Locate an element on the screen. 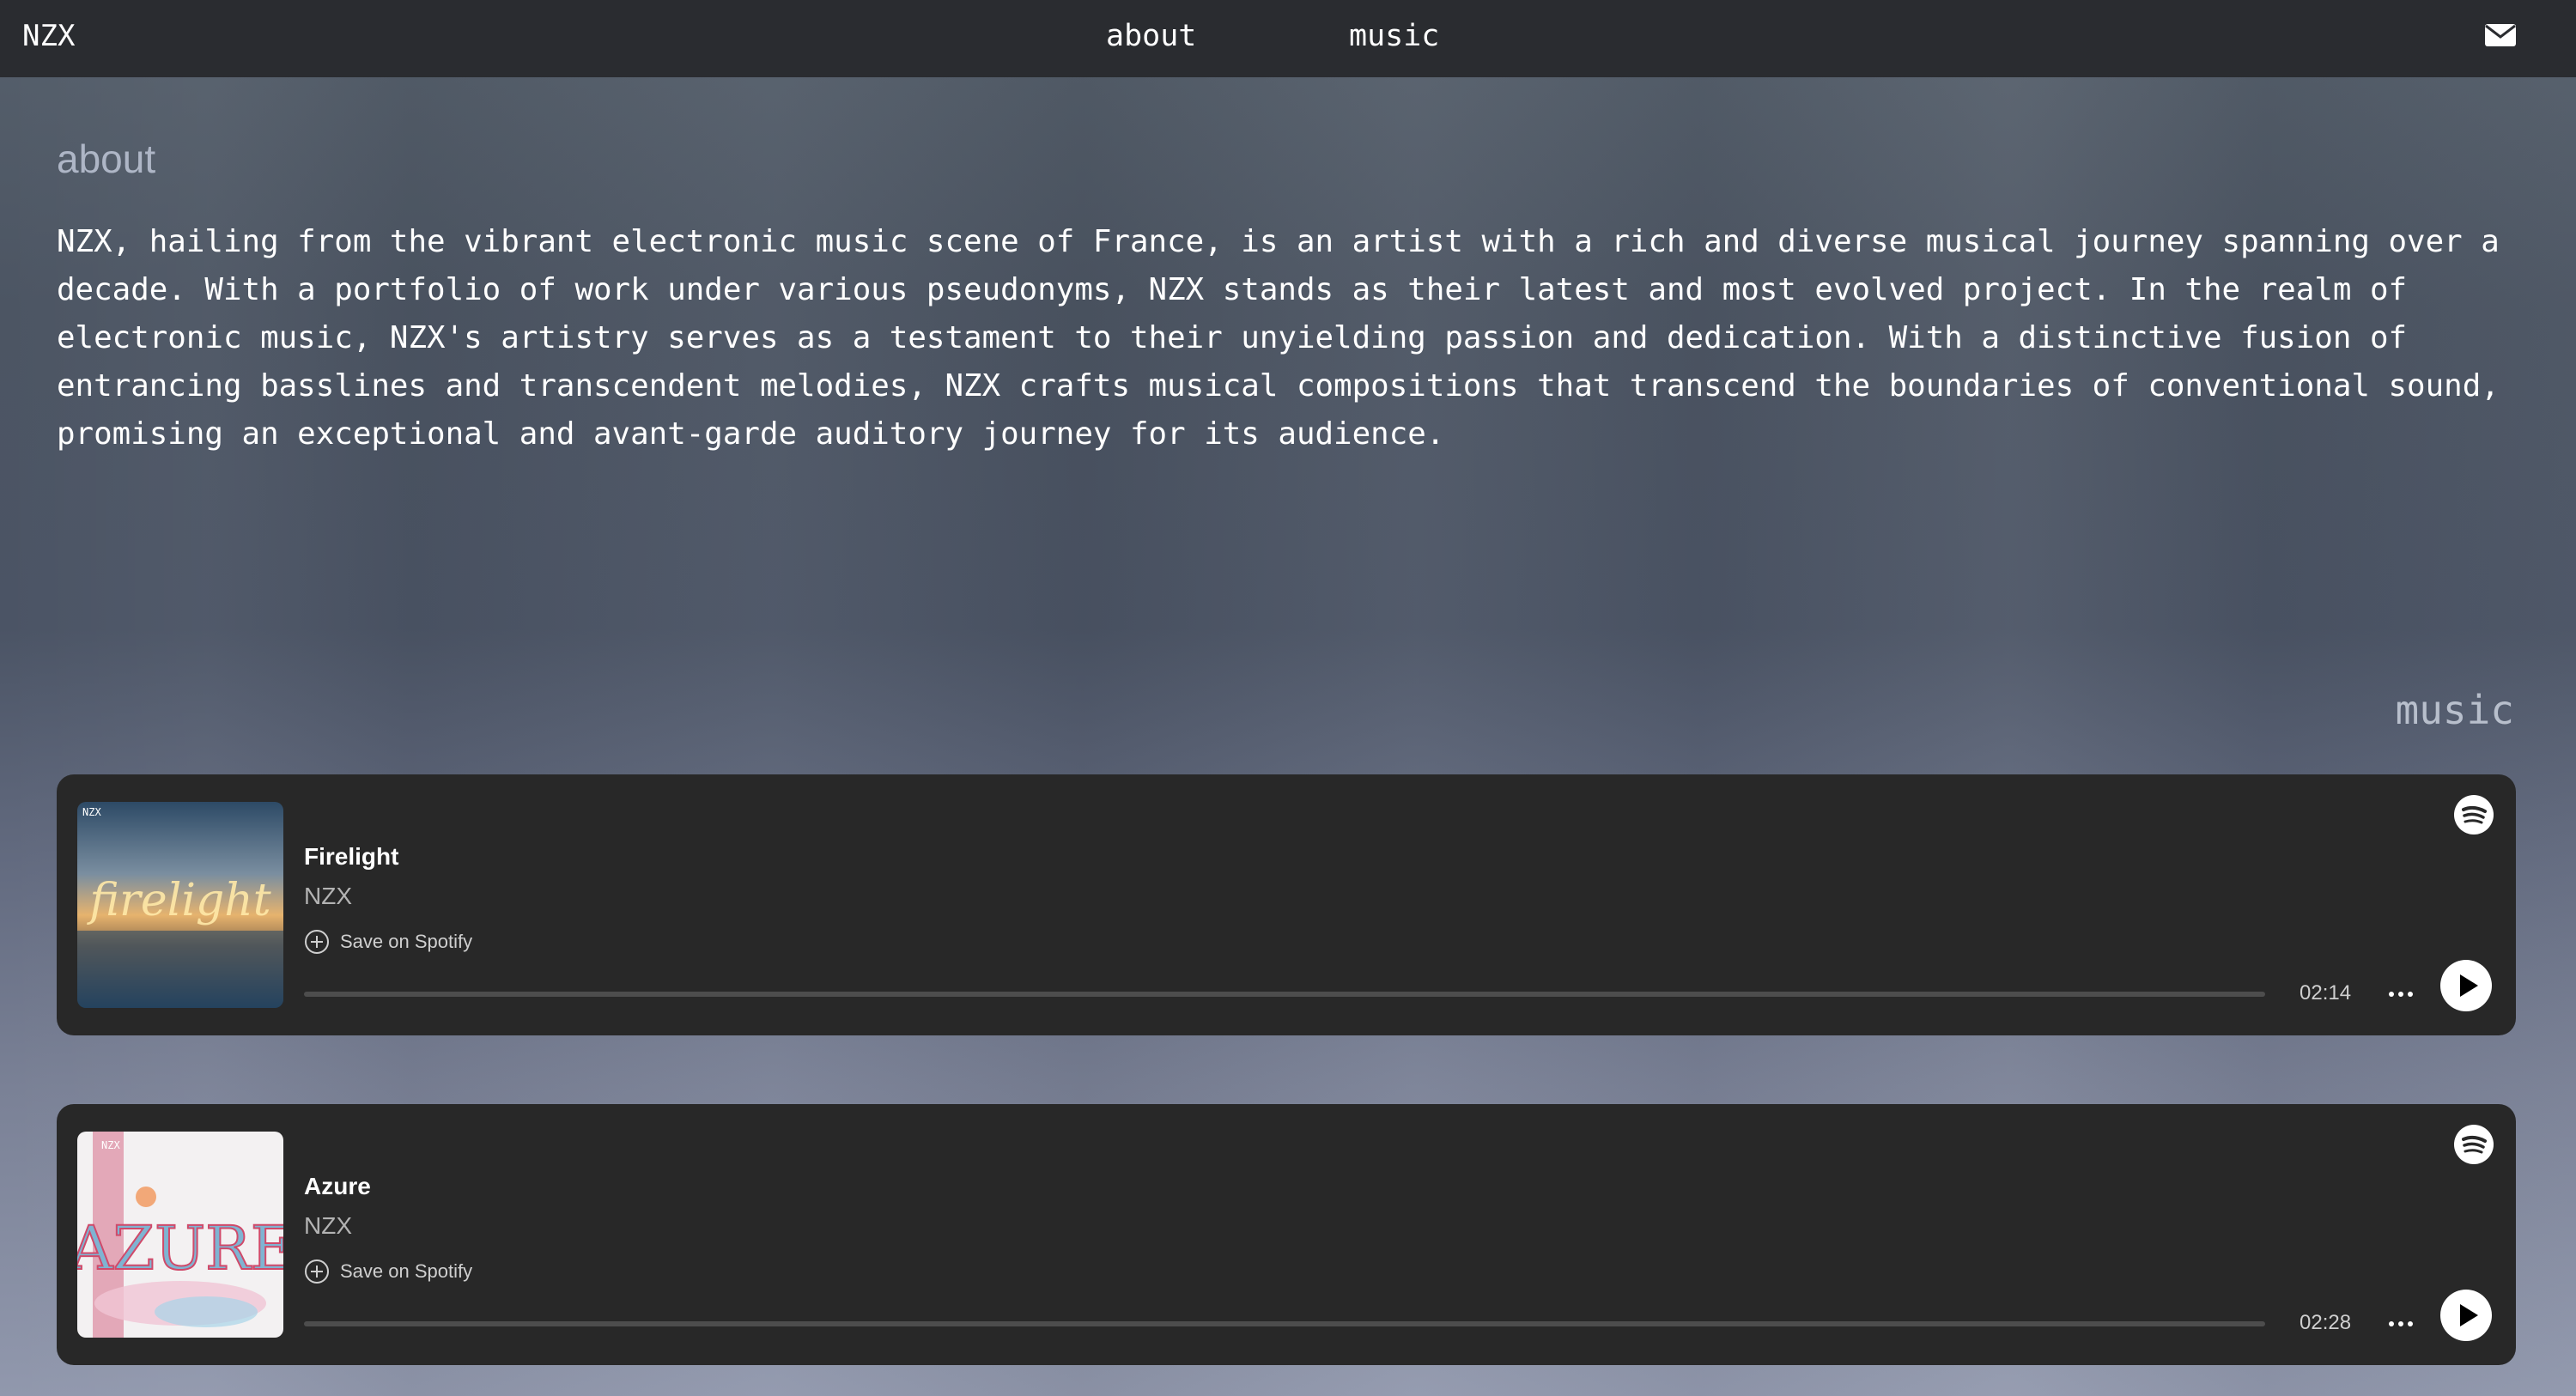 This screenshot has height=1396, width=2576. album-cover-firelight: NZX firelight is located at coordinates (180, 905).